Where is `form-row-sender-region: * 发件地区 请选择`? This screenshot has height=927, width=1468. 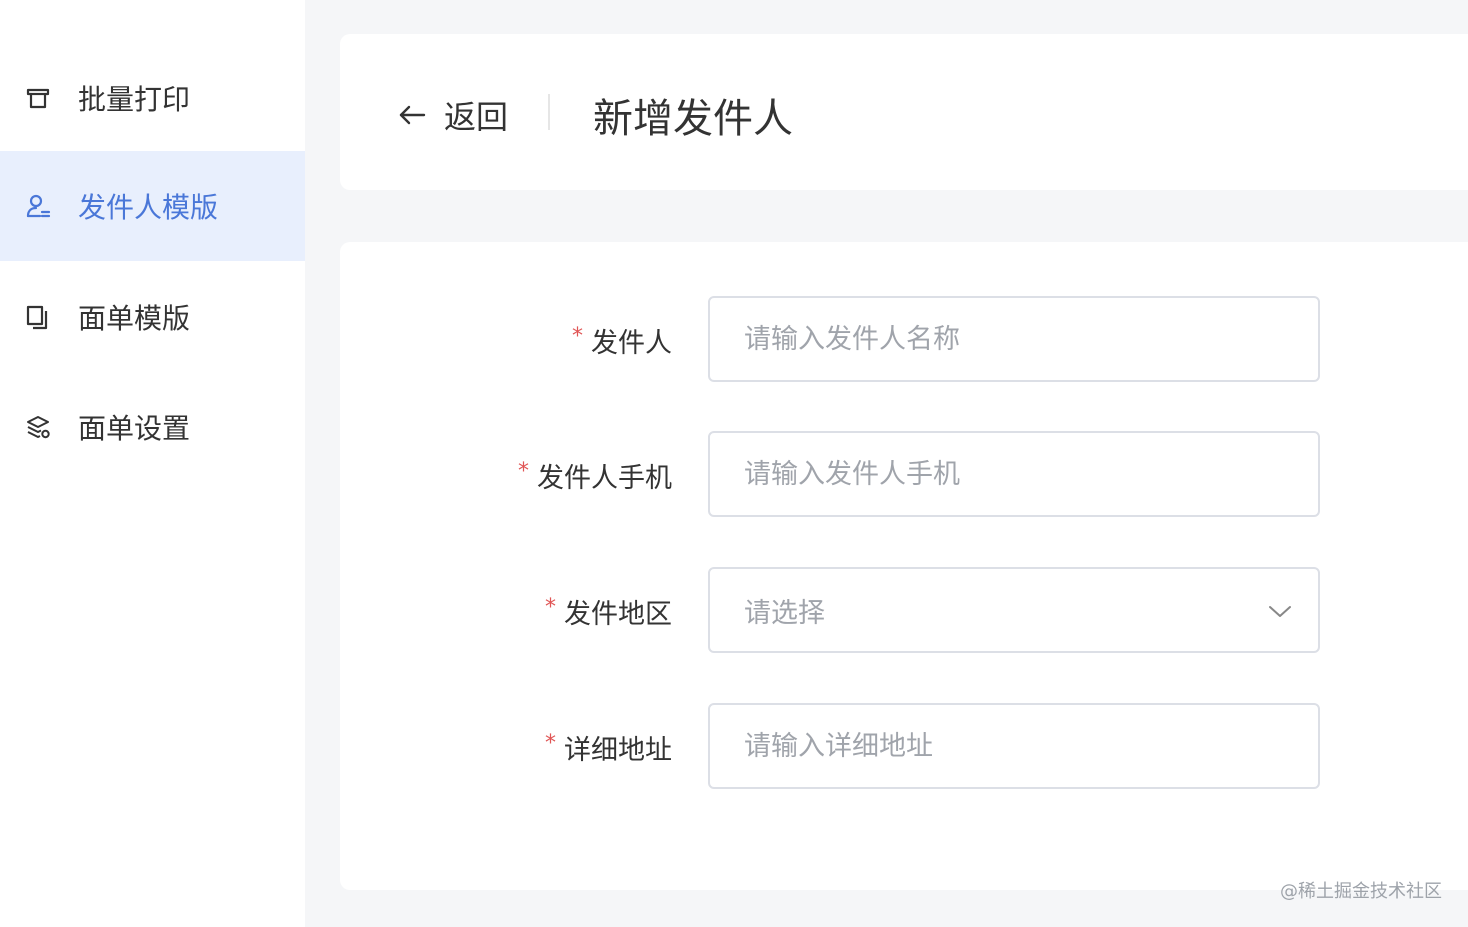
form-row-sender-region: * 发件地区 请选择 is located at coordinates (904, 611).